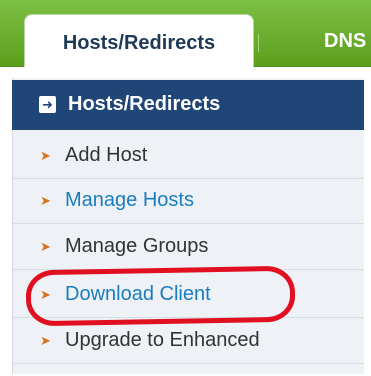 The width and height of the screenshot is (371, 376). Describe the element at coordinates (367, 227) in the screenshot. I see `panel-edge` at that location.